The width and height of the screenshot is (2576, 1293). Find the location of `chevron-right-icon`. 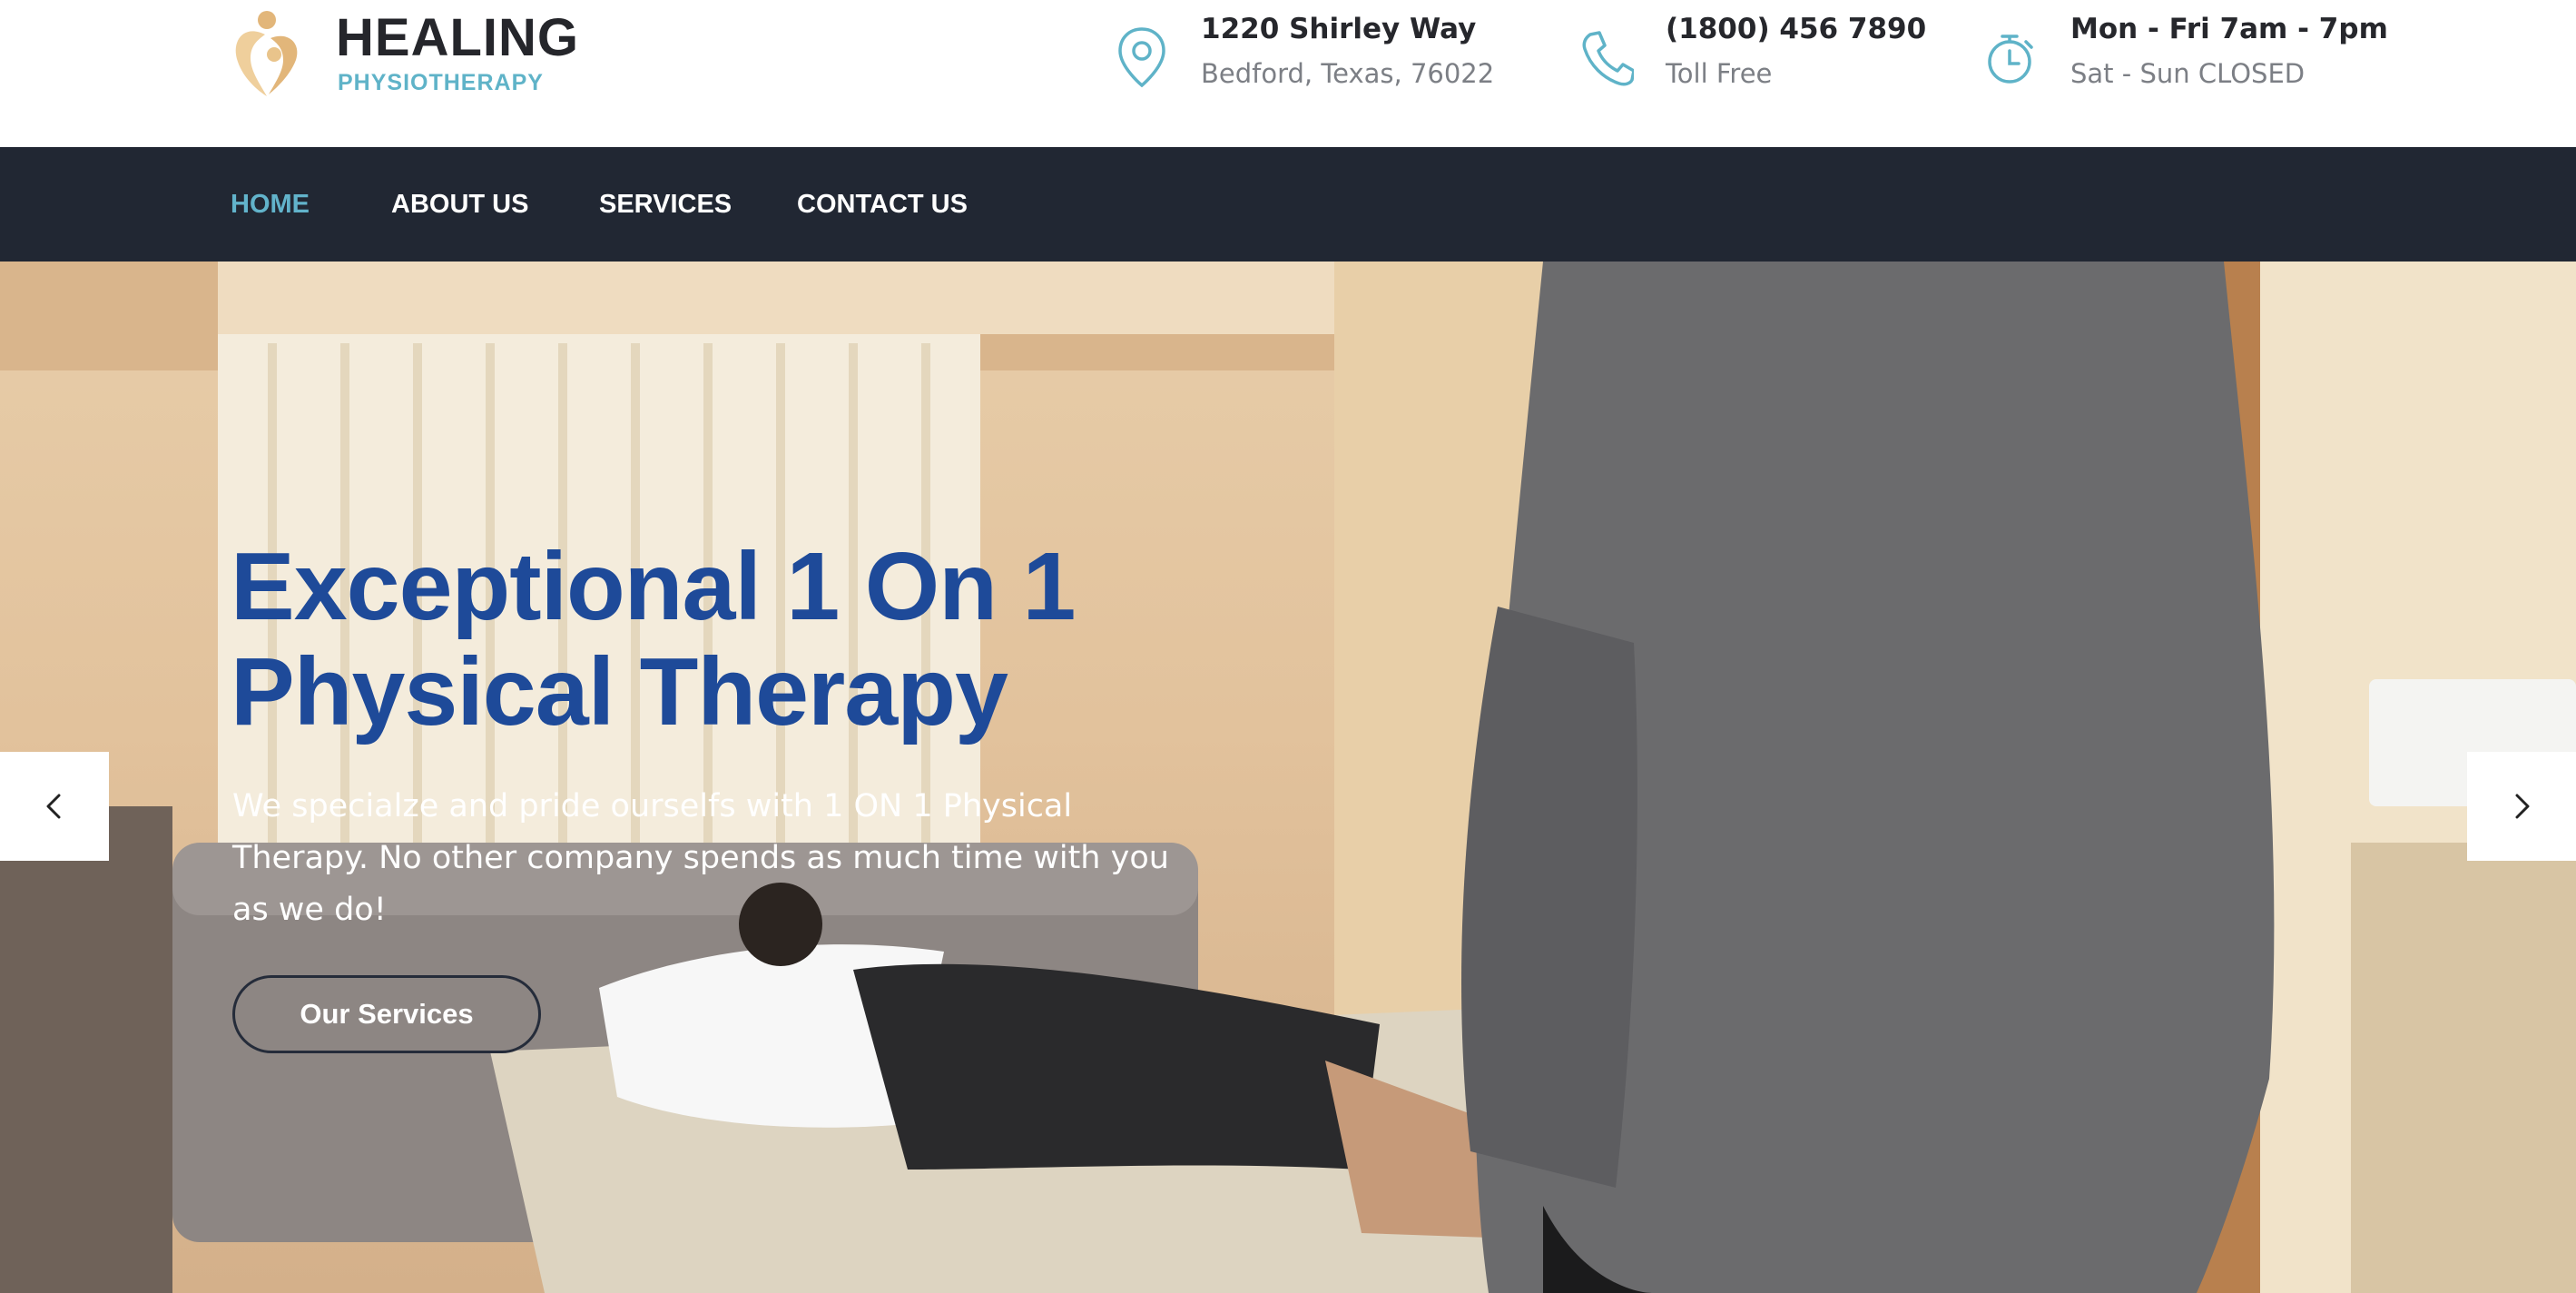

chevron-right-icon is located at coordinates (2522, 807).